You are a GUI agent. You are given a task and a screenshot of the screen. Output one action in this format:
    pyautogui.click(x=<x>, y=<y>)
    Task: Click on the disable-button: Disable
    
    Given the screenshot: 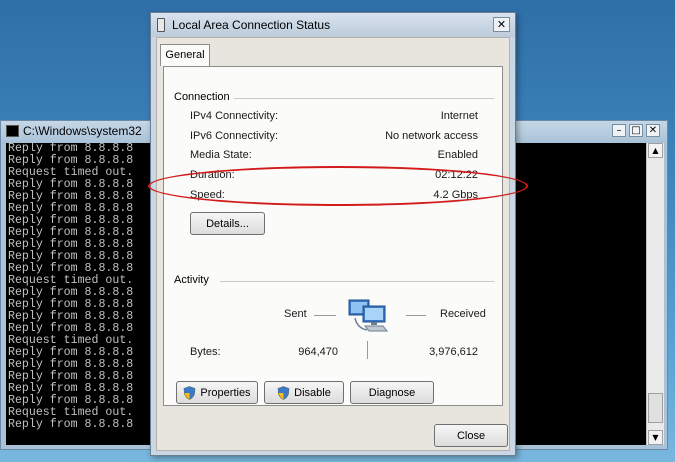 What is the action you would take?
    pyautogui.click(x=304, y=392)
    